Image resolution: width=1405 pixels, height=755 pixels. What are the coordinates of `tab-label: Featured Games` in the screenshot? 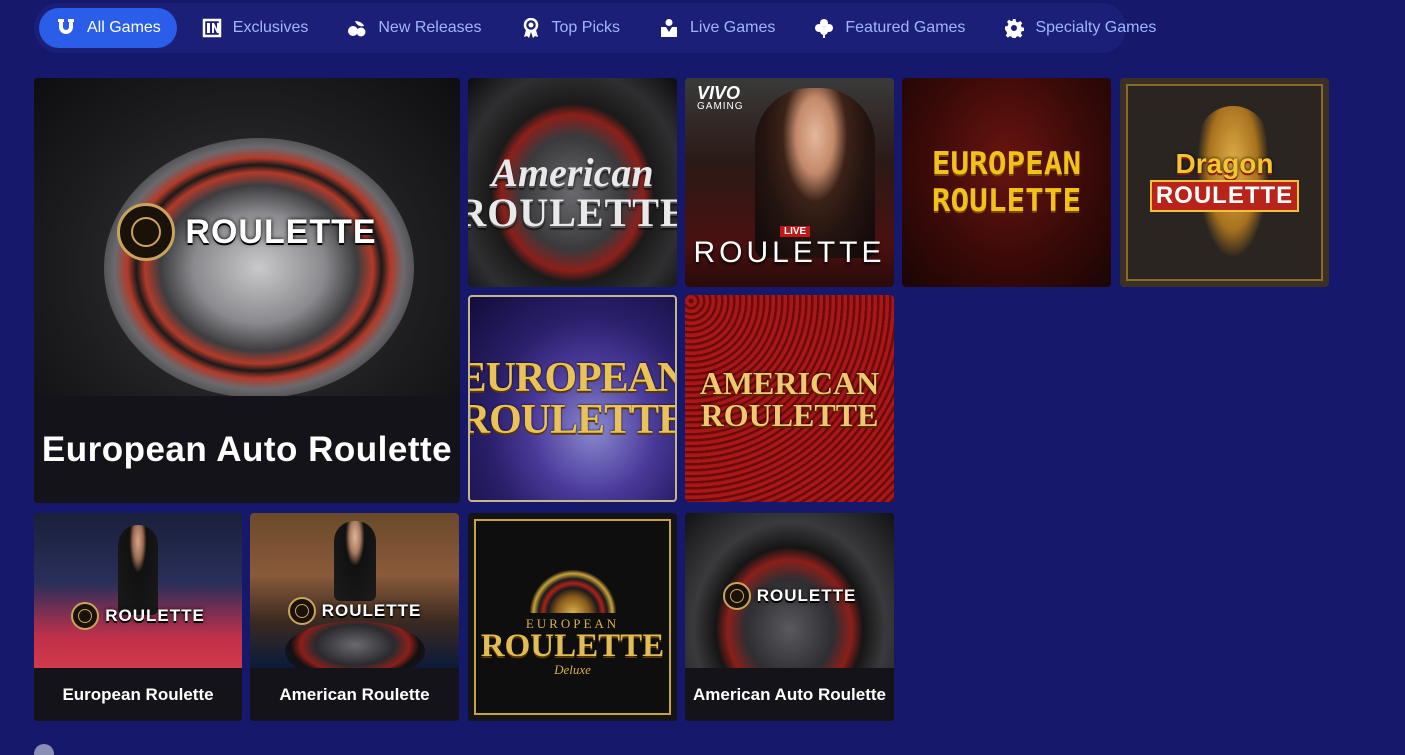 It's located at (905, 27).